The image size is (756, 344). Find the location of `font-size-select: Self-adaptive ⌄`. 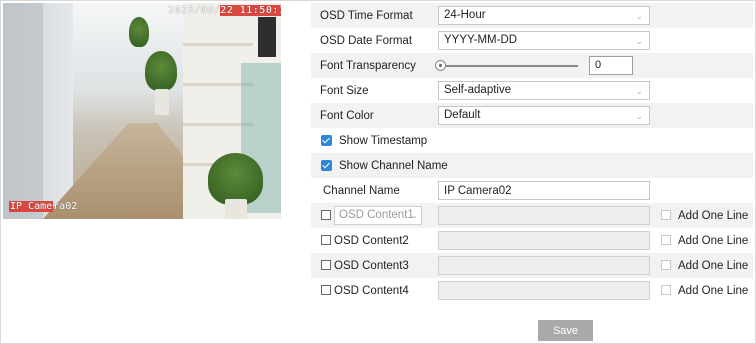

font-size-select: Self-adaptive ⌄ is located at coordinates (544, 90).